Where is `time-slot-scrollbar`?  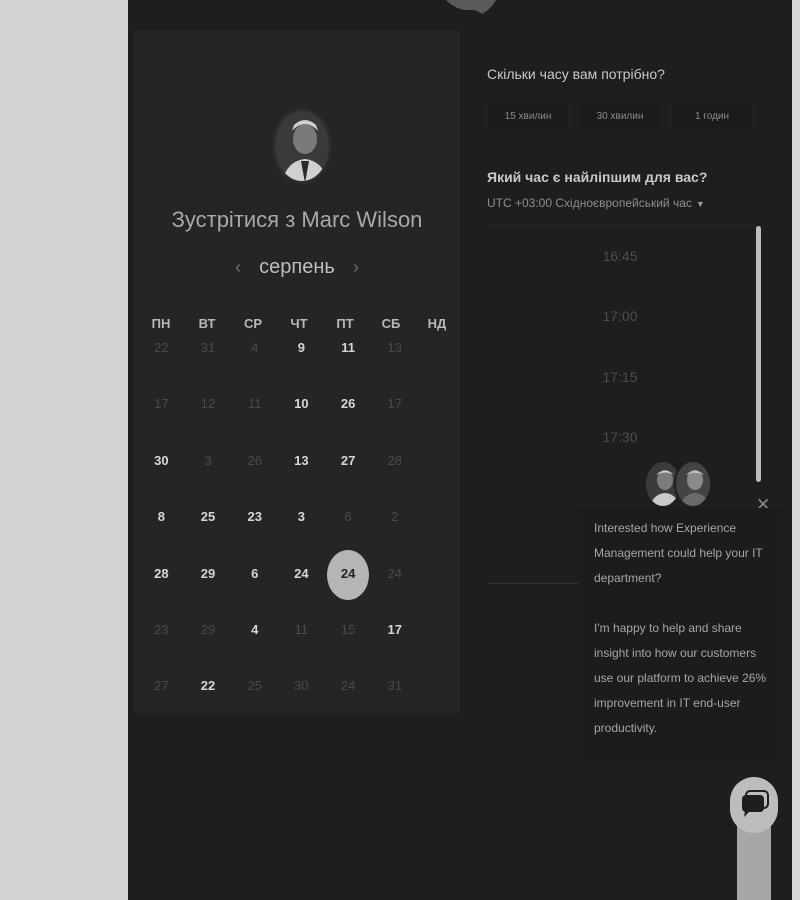 time-slot-scrollbar is located at coordinates (758, 354).